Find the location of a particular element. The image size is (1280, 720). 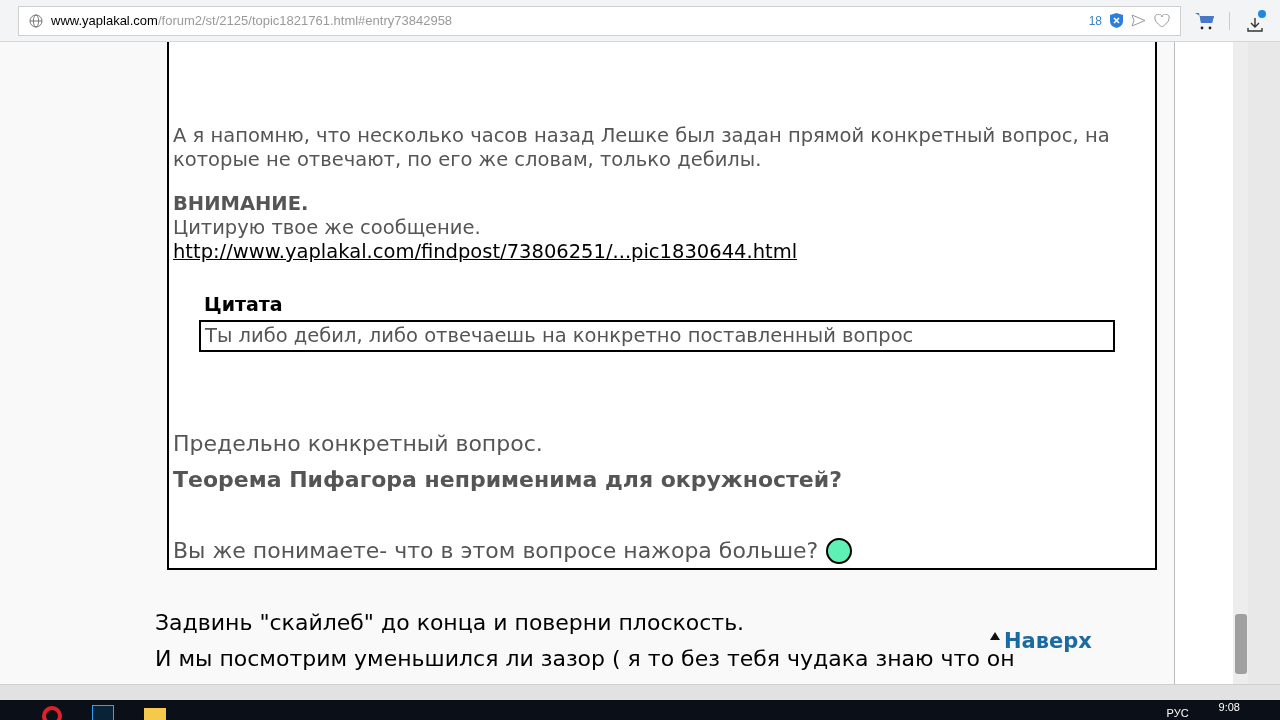

quote-heading: Теорема Пифагора неприменима для окружностей? is located at coordinates (508, 480).